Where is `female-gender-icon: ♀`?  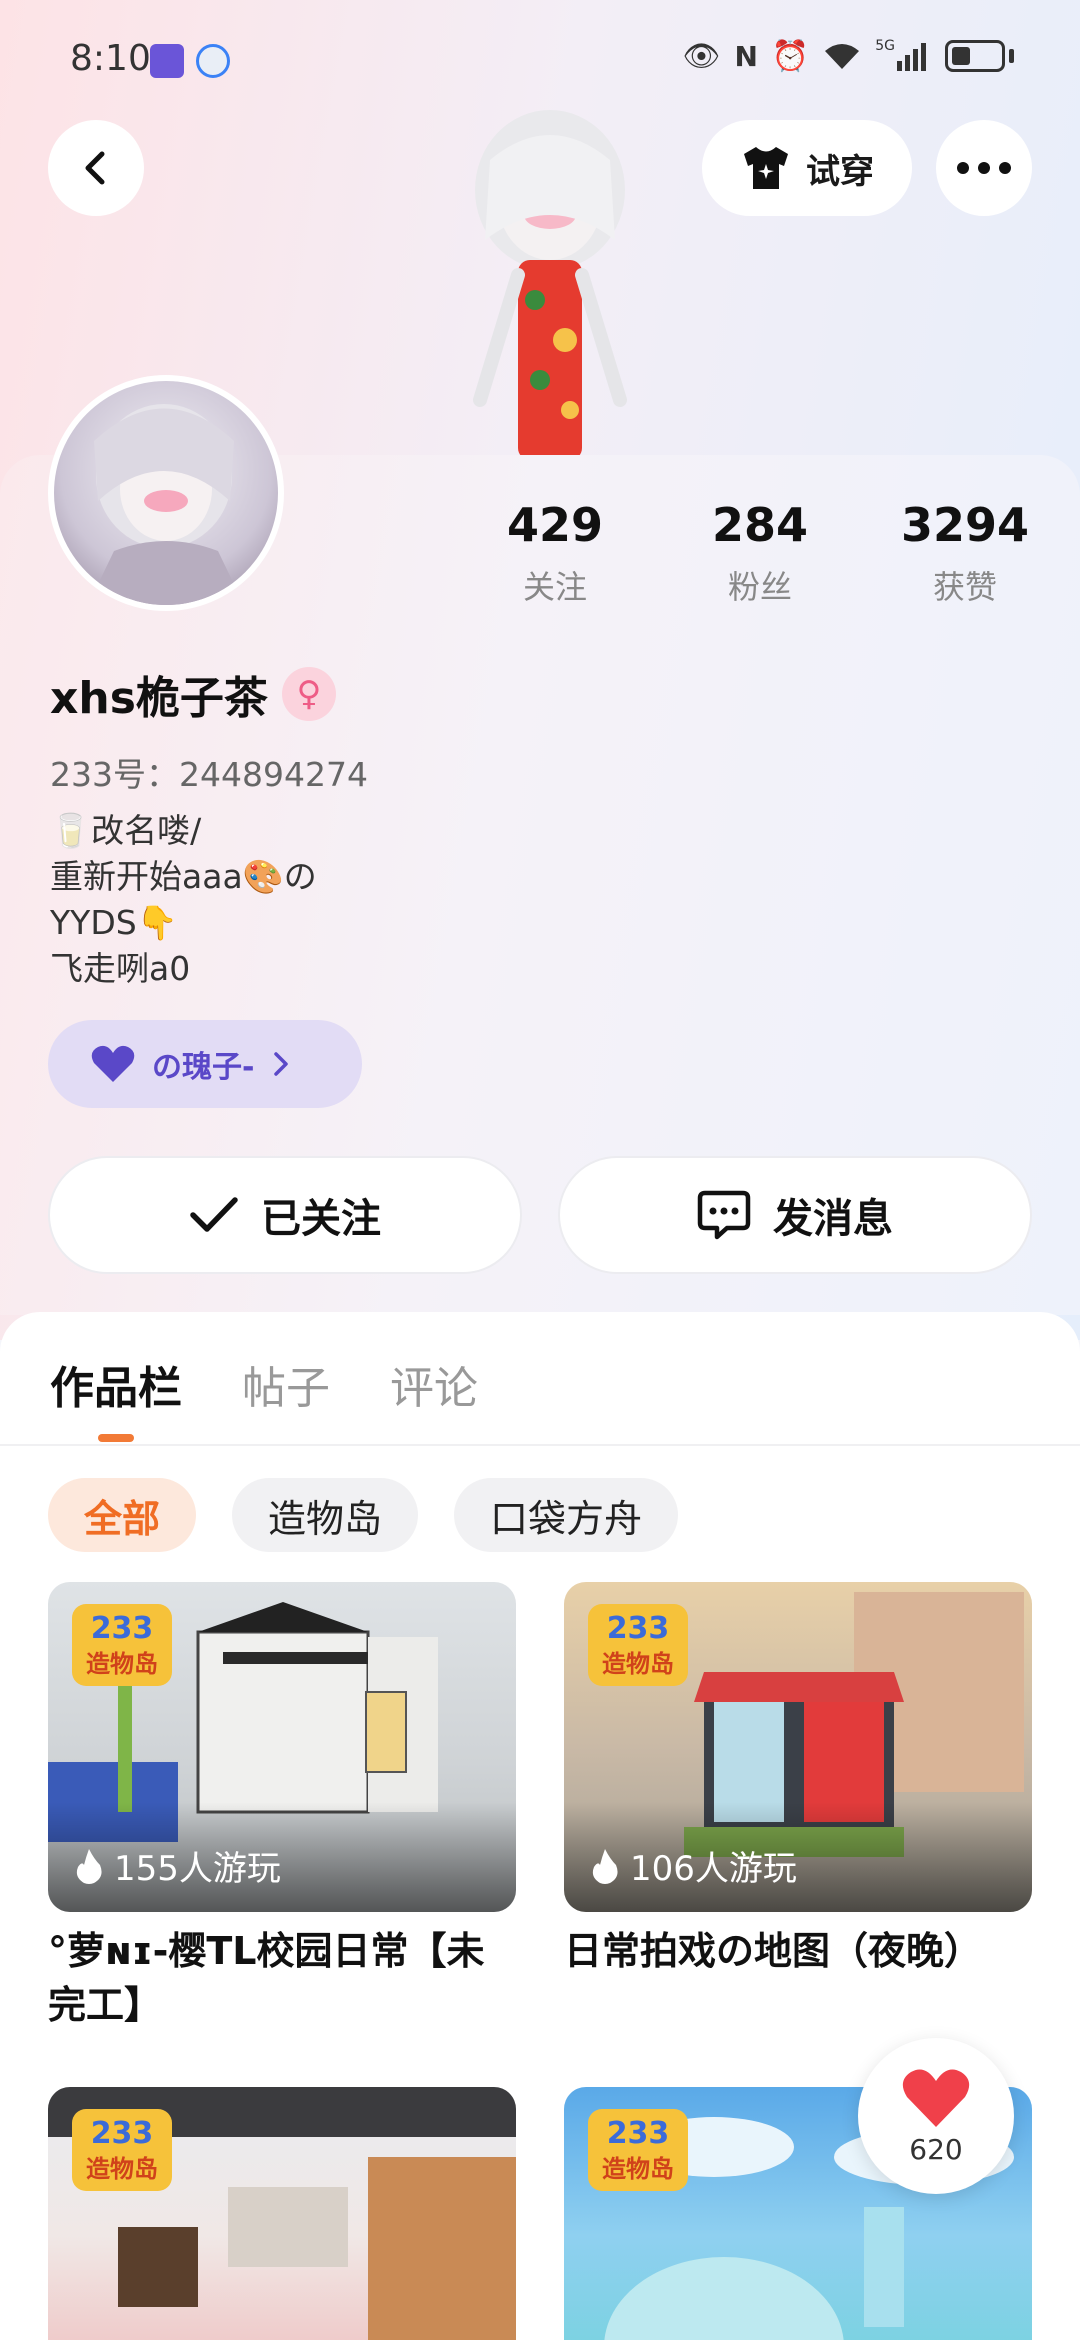 female-gender-icon: ♀ is located at coordinates (308, 694).